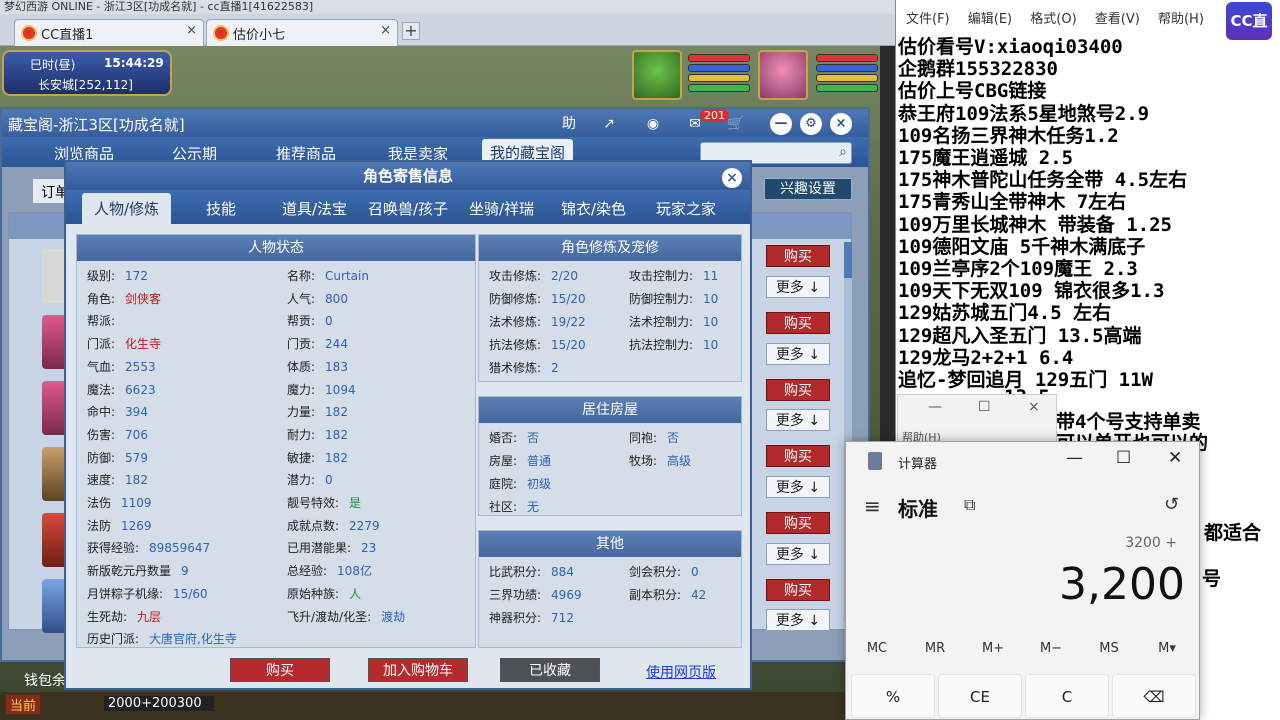 The image size is (1280, 720). I want to click on info-row: 级别: 172, so click(117, 275).